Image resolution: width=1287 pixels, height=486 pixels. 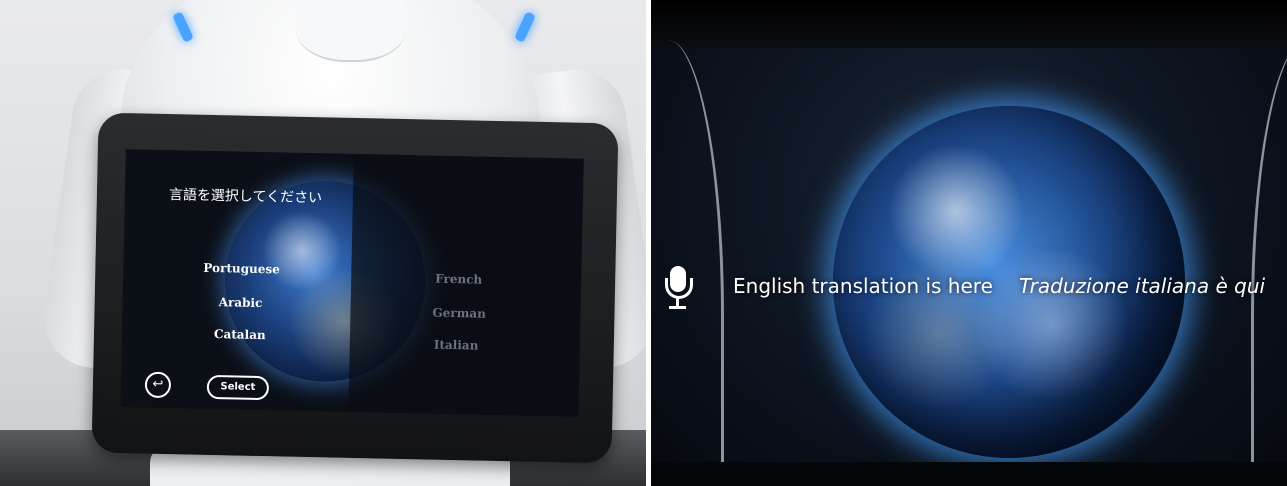 What do you see at coordinates (456, 345) in the screenshot?
I see `language-option-italian: Italian` at bounding box center [456, 345].